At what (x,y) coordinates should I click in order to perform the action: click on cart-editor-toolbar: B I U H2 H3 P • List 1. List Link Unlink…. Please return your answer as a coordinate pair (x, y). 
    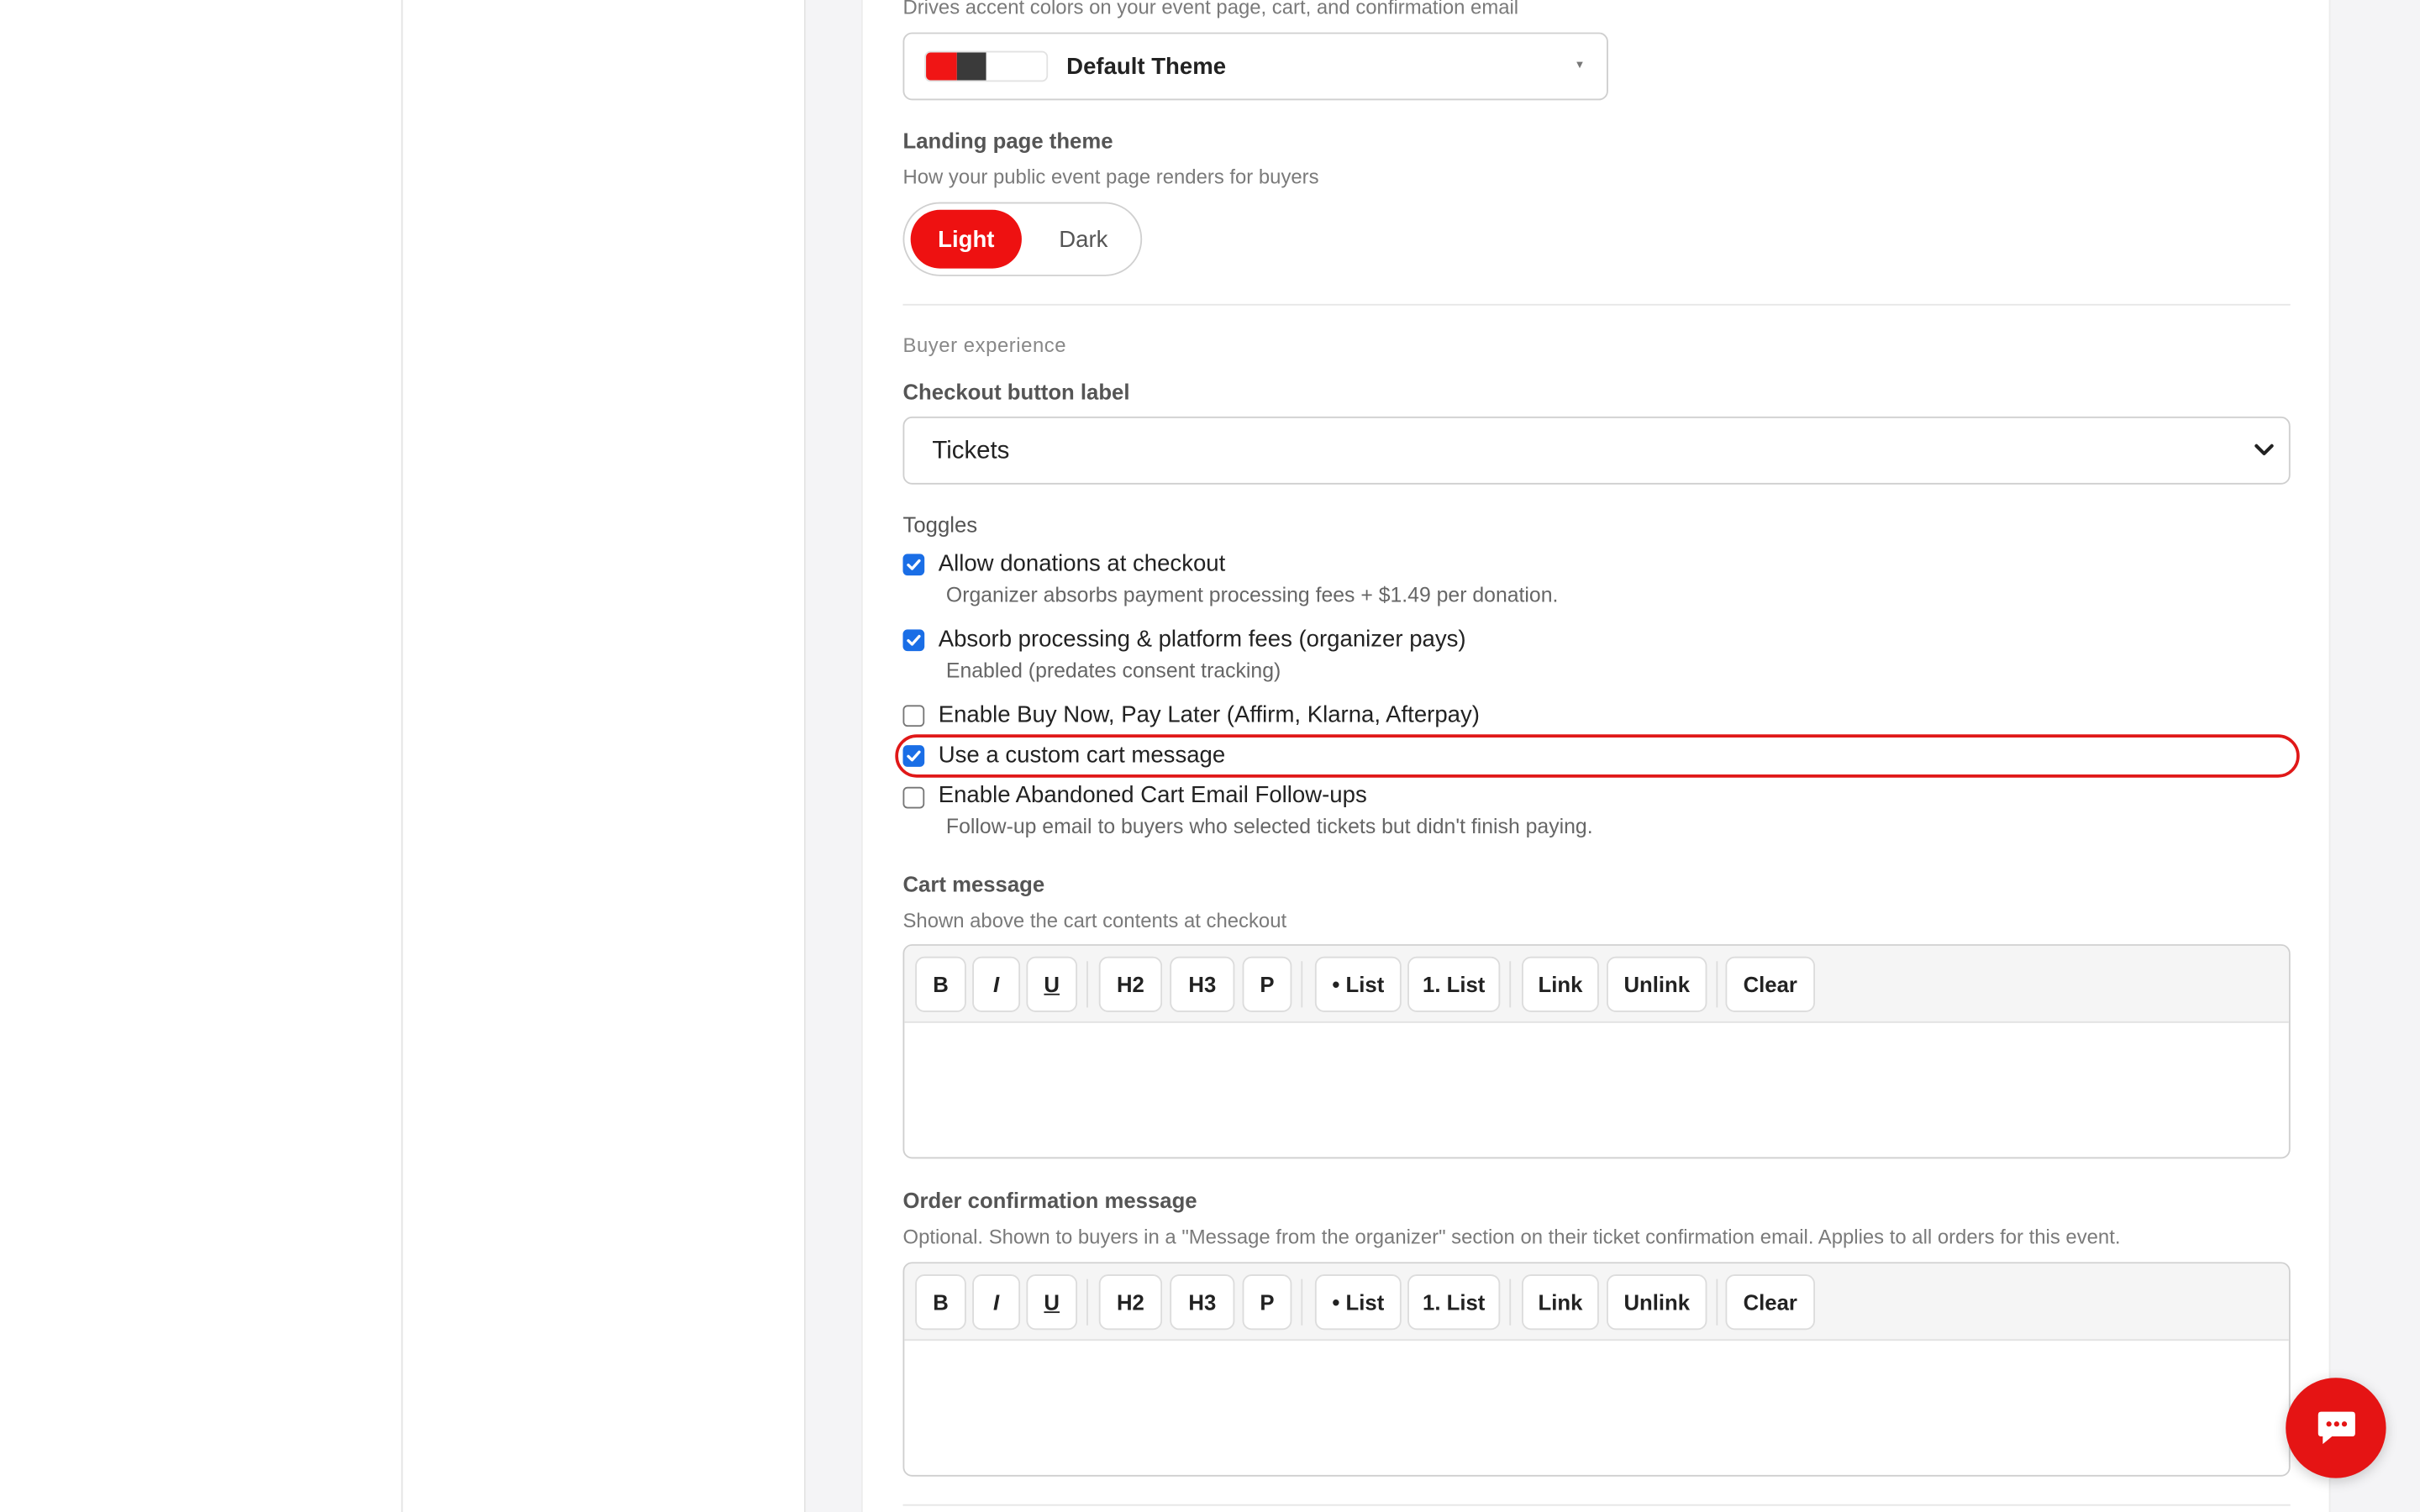
    Looking at the image, I should click on (1596, 984).